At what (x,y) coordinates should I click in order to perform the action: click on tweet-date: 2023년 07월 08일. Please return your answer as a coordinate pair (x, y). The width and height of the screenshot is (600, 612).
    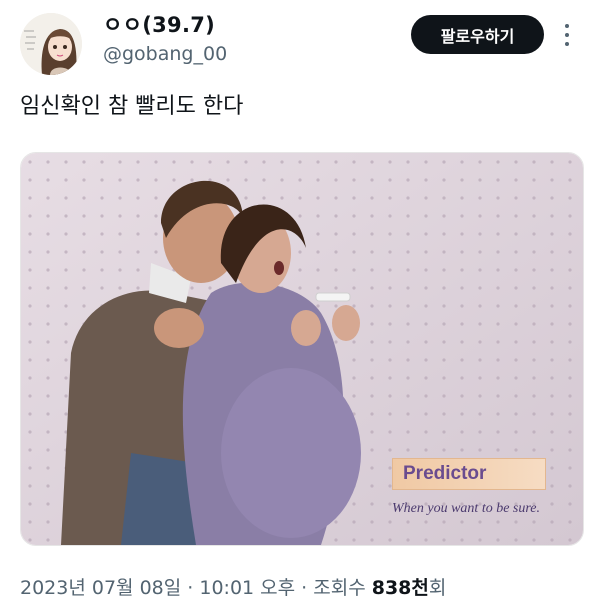
    Looking at the image, I should click on (100, 588).